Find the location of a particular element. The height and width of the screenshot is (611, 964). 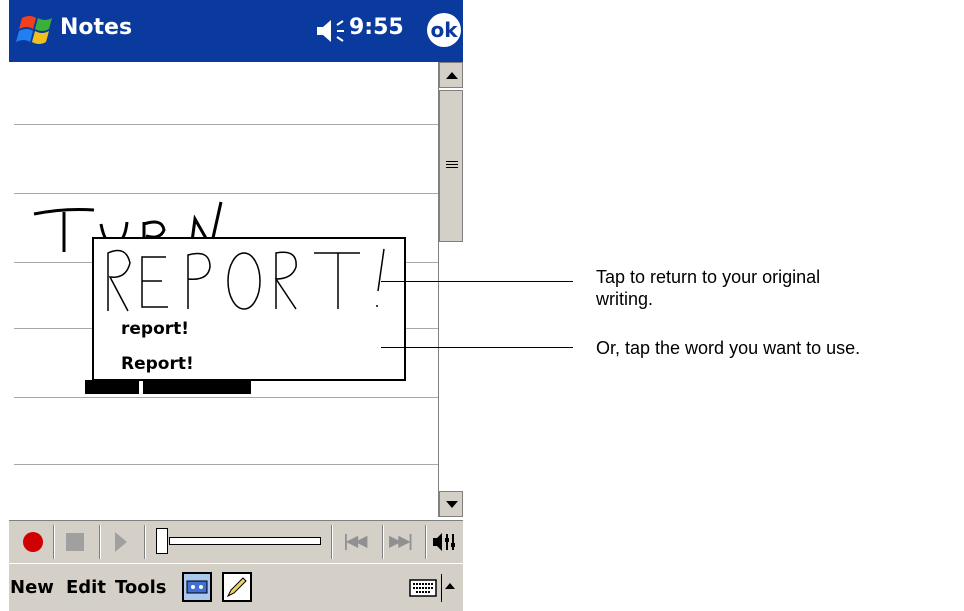

speaker-settings-icon is located at coordinates (444, 542).